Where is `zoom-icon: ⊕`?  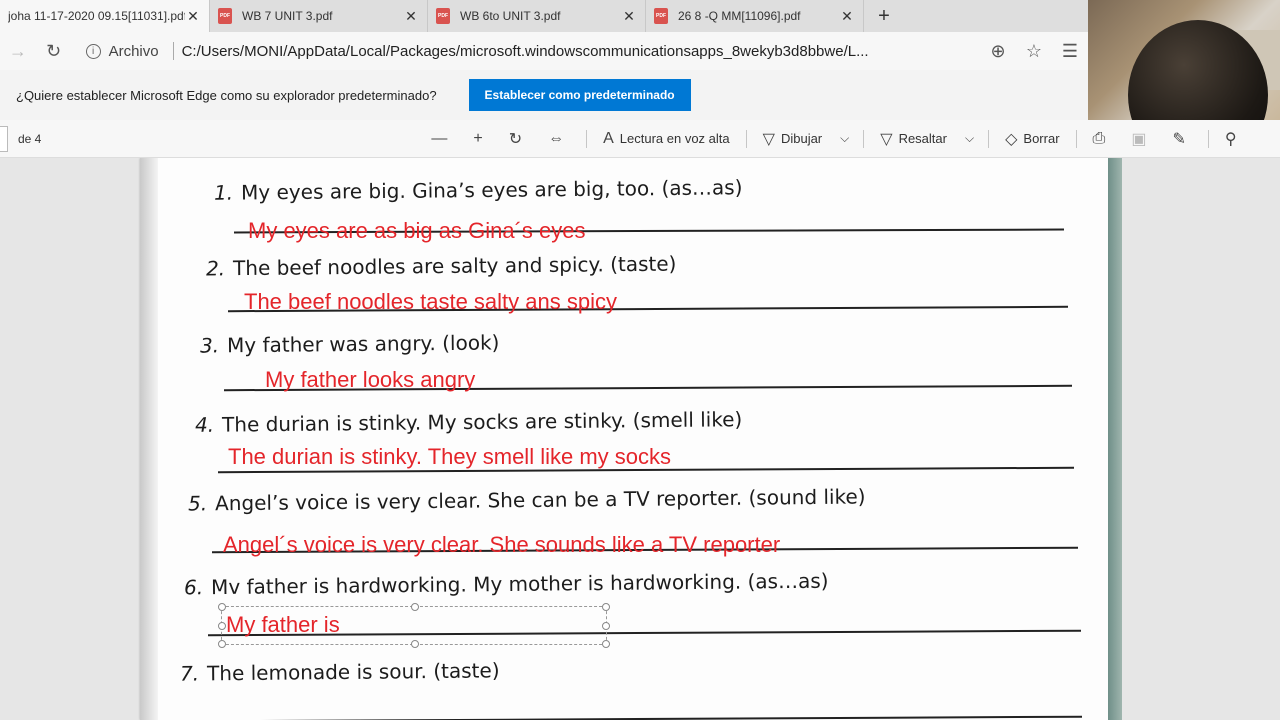
zoom-icon: ⊕ is located at coordinates (998, 51).